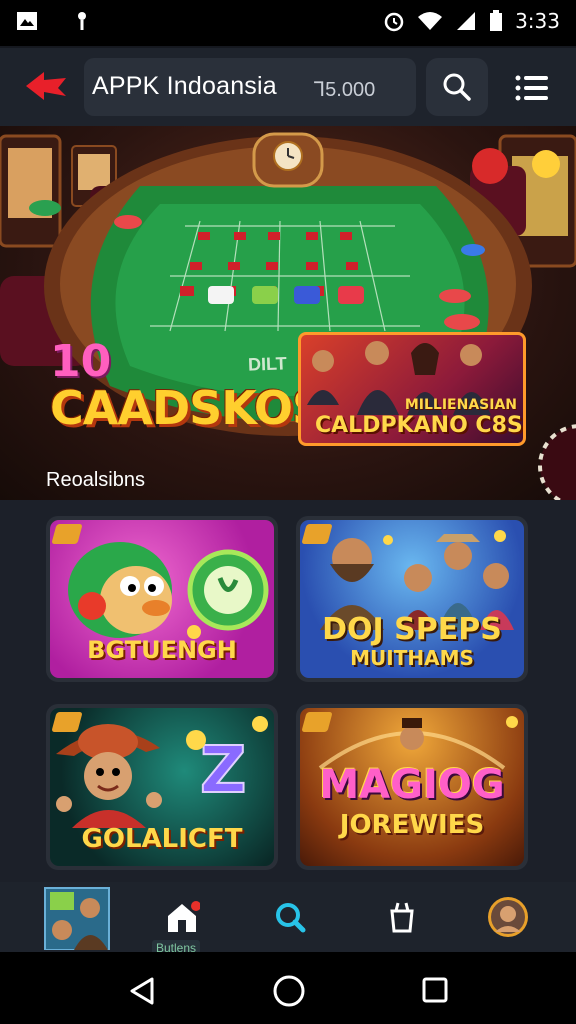 This screenshot has width=576, height=1024. Describe the element at coordinates (95, 480) in the screenshot. I see `section-label: Reoalsibns` at that location.